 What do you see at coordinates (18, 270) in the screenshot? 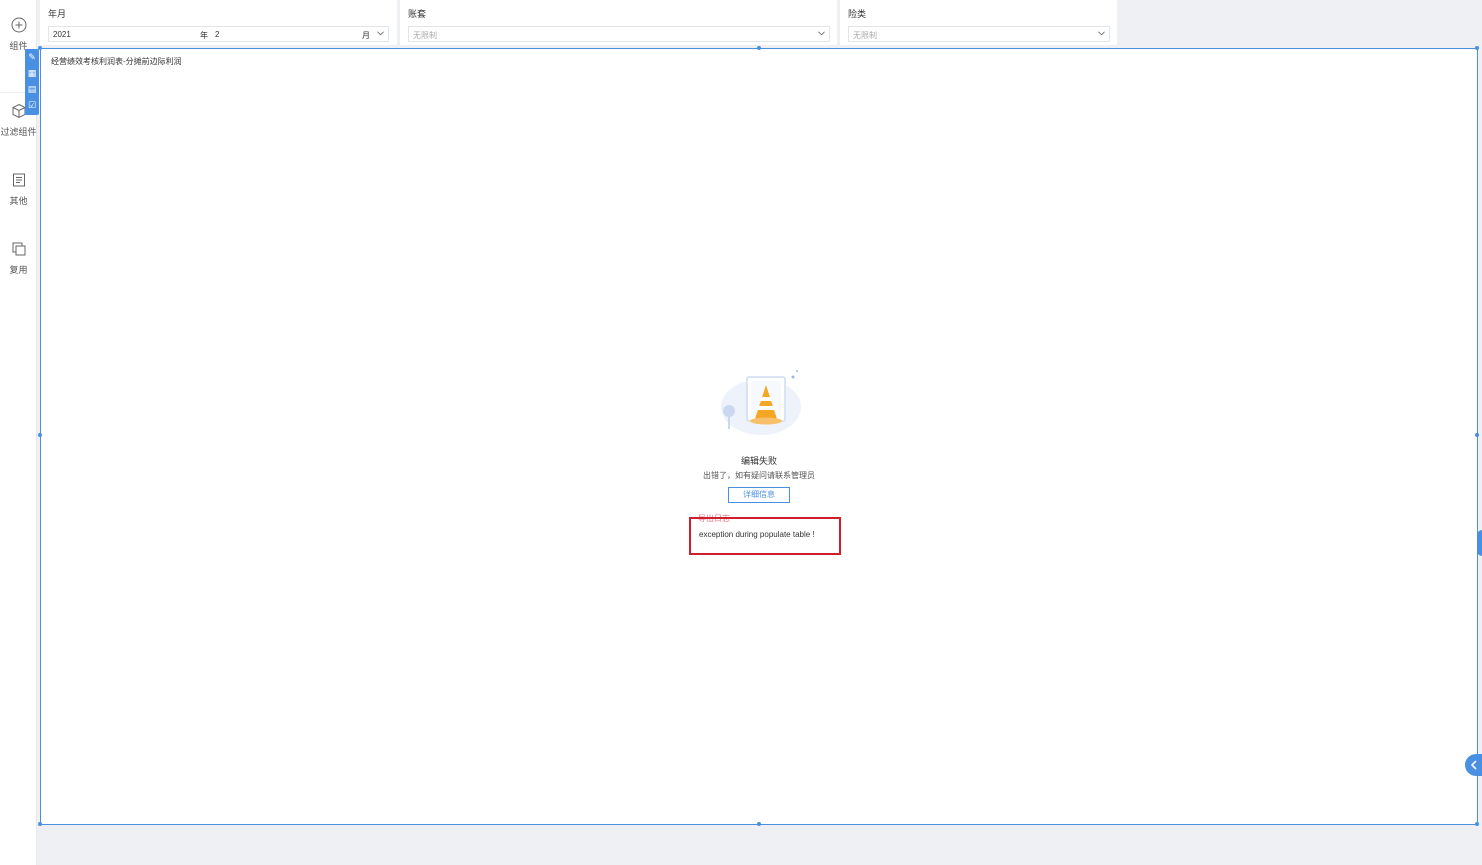
I see `sidebar-item-label: 复用` at bounding box center [18, 270].